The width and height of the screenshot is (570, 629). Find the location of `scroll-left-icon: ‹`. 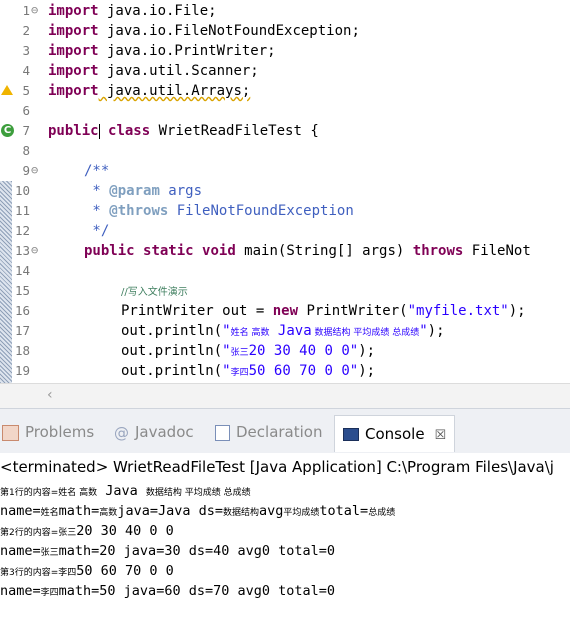

scroll-left-icon: ‹ is located at coordinates (50, 395).